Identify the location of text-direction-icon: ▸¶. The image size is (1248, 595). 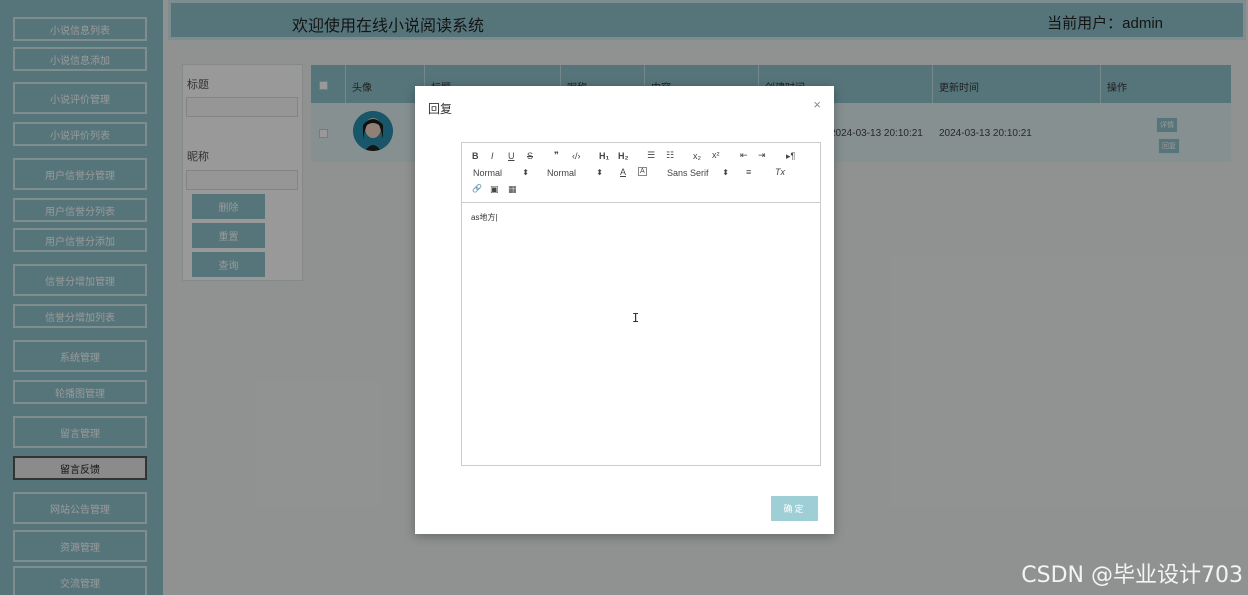
(790, 156).